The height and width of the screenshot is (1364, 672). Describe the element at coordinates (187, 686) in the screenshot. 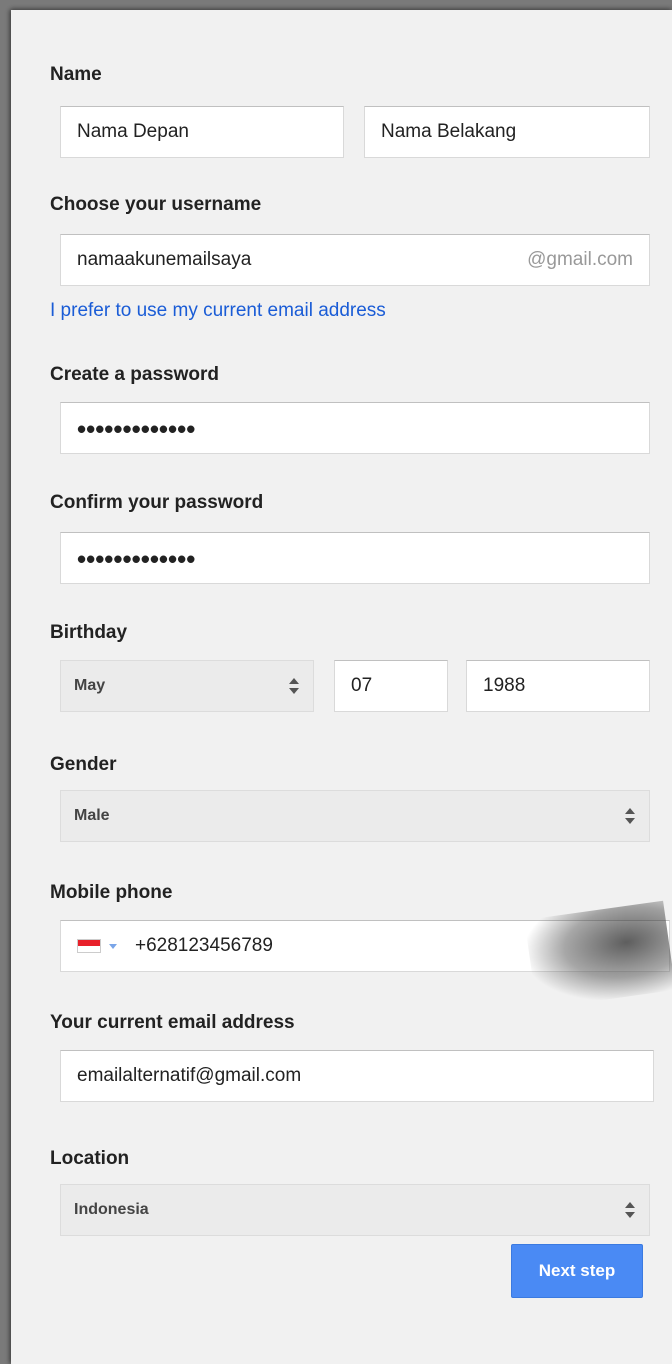

I see `birth-month-select: May` at that location.